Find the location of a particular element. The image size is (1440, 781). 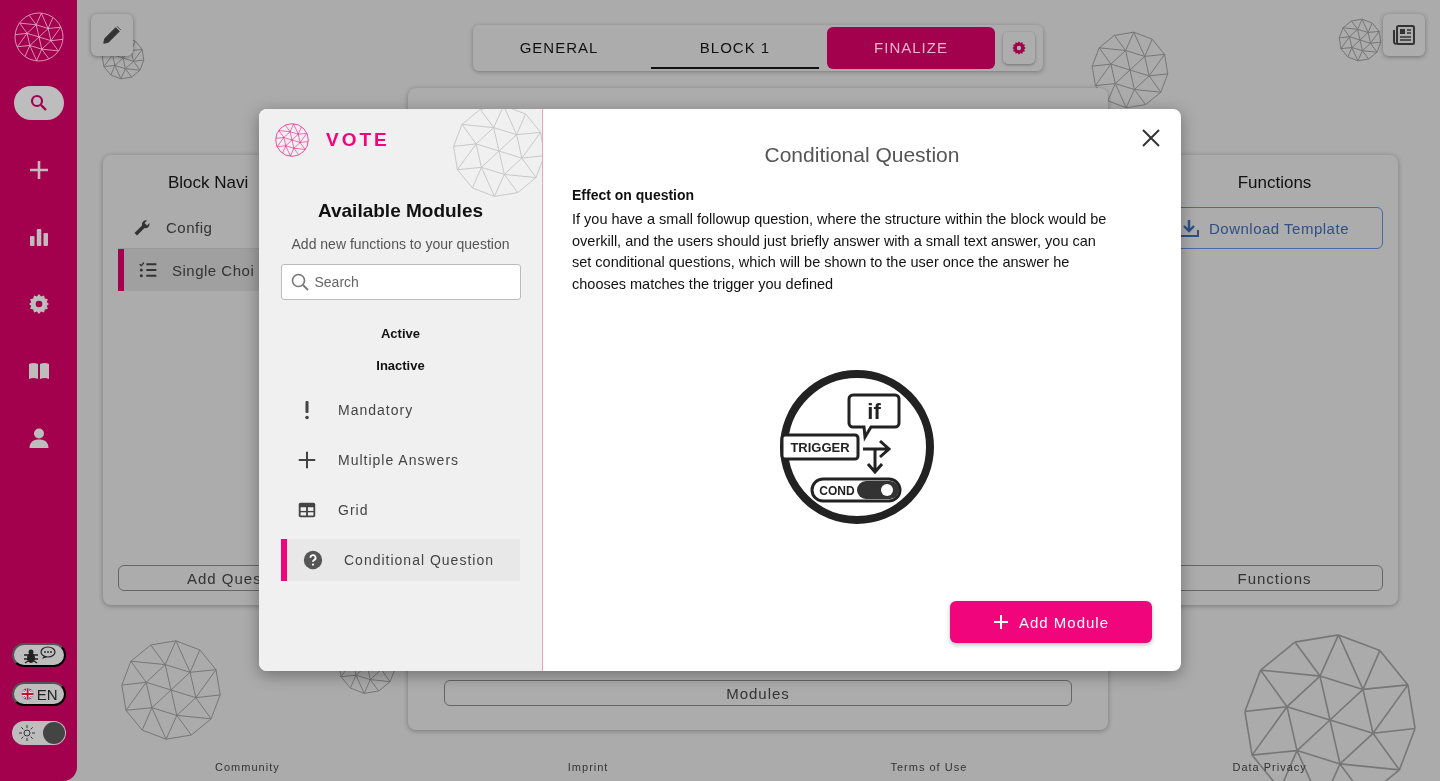

finalize-button: FINALIZE is located at coordinates (911, 48).